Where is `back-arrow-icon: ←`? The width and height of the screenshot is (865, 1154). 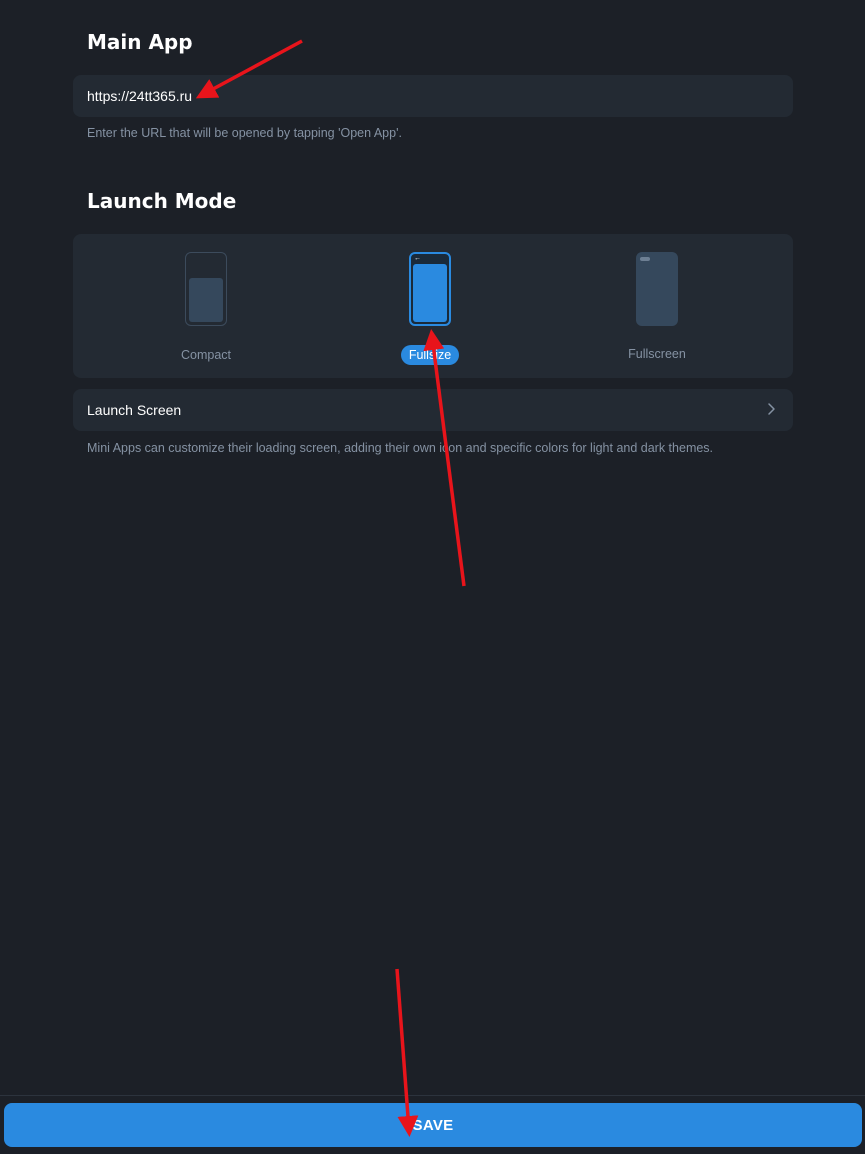
back-arrow-icon: ← is located at coordinates (417, 258).